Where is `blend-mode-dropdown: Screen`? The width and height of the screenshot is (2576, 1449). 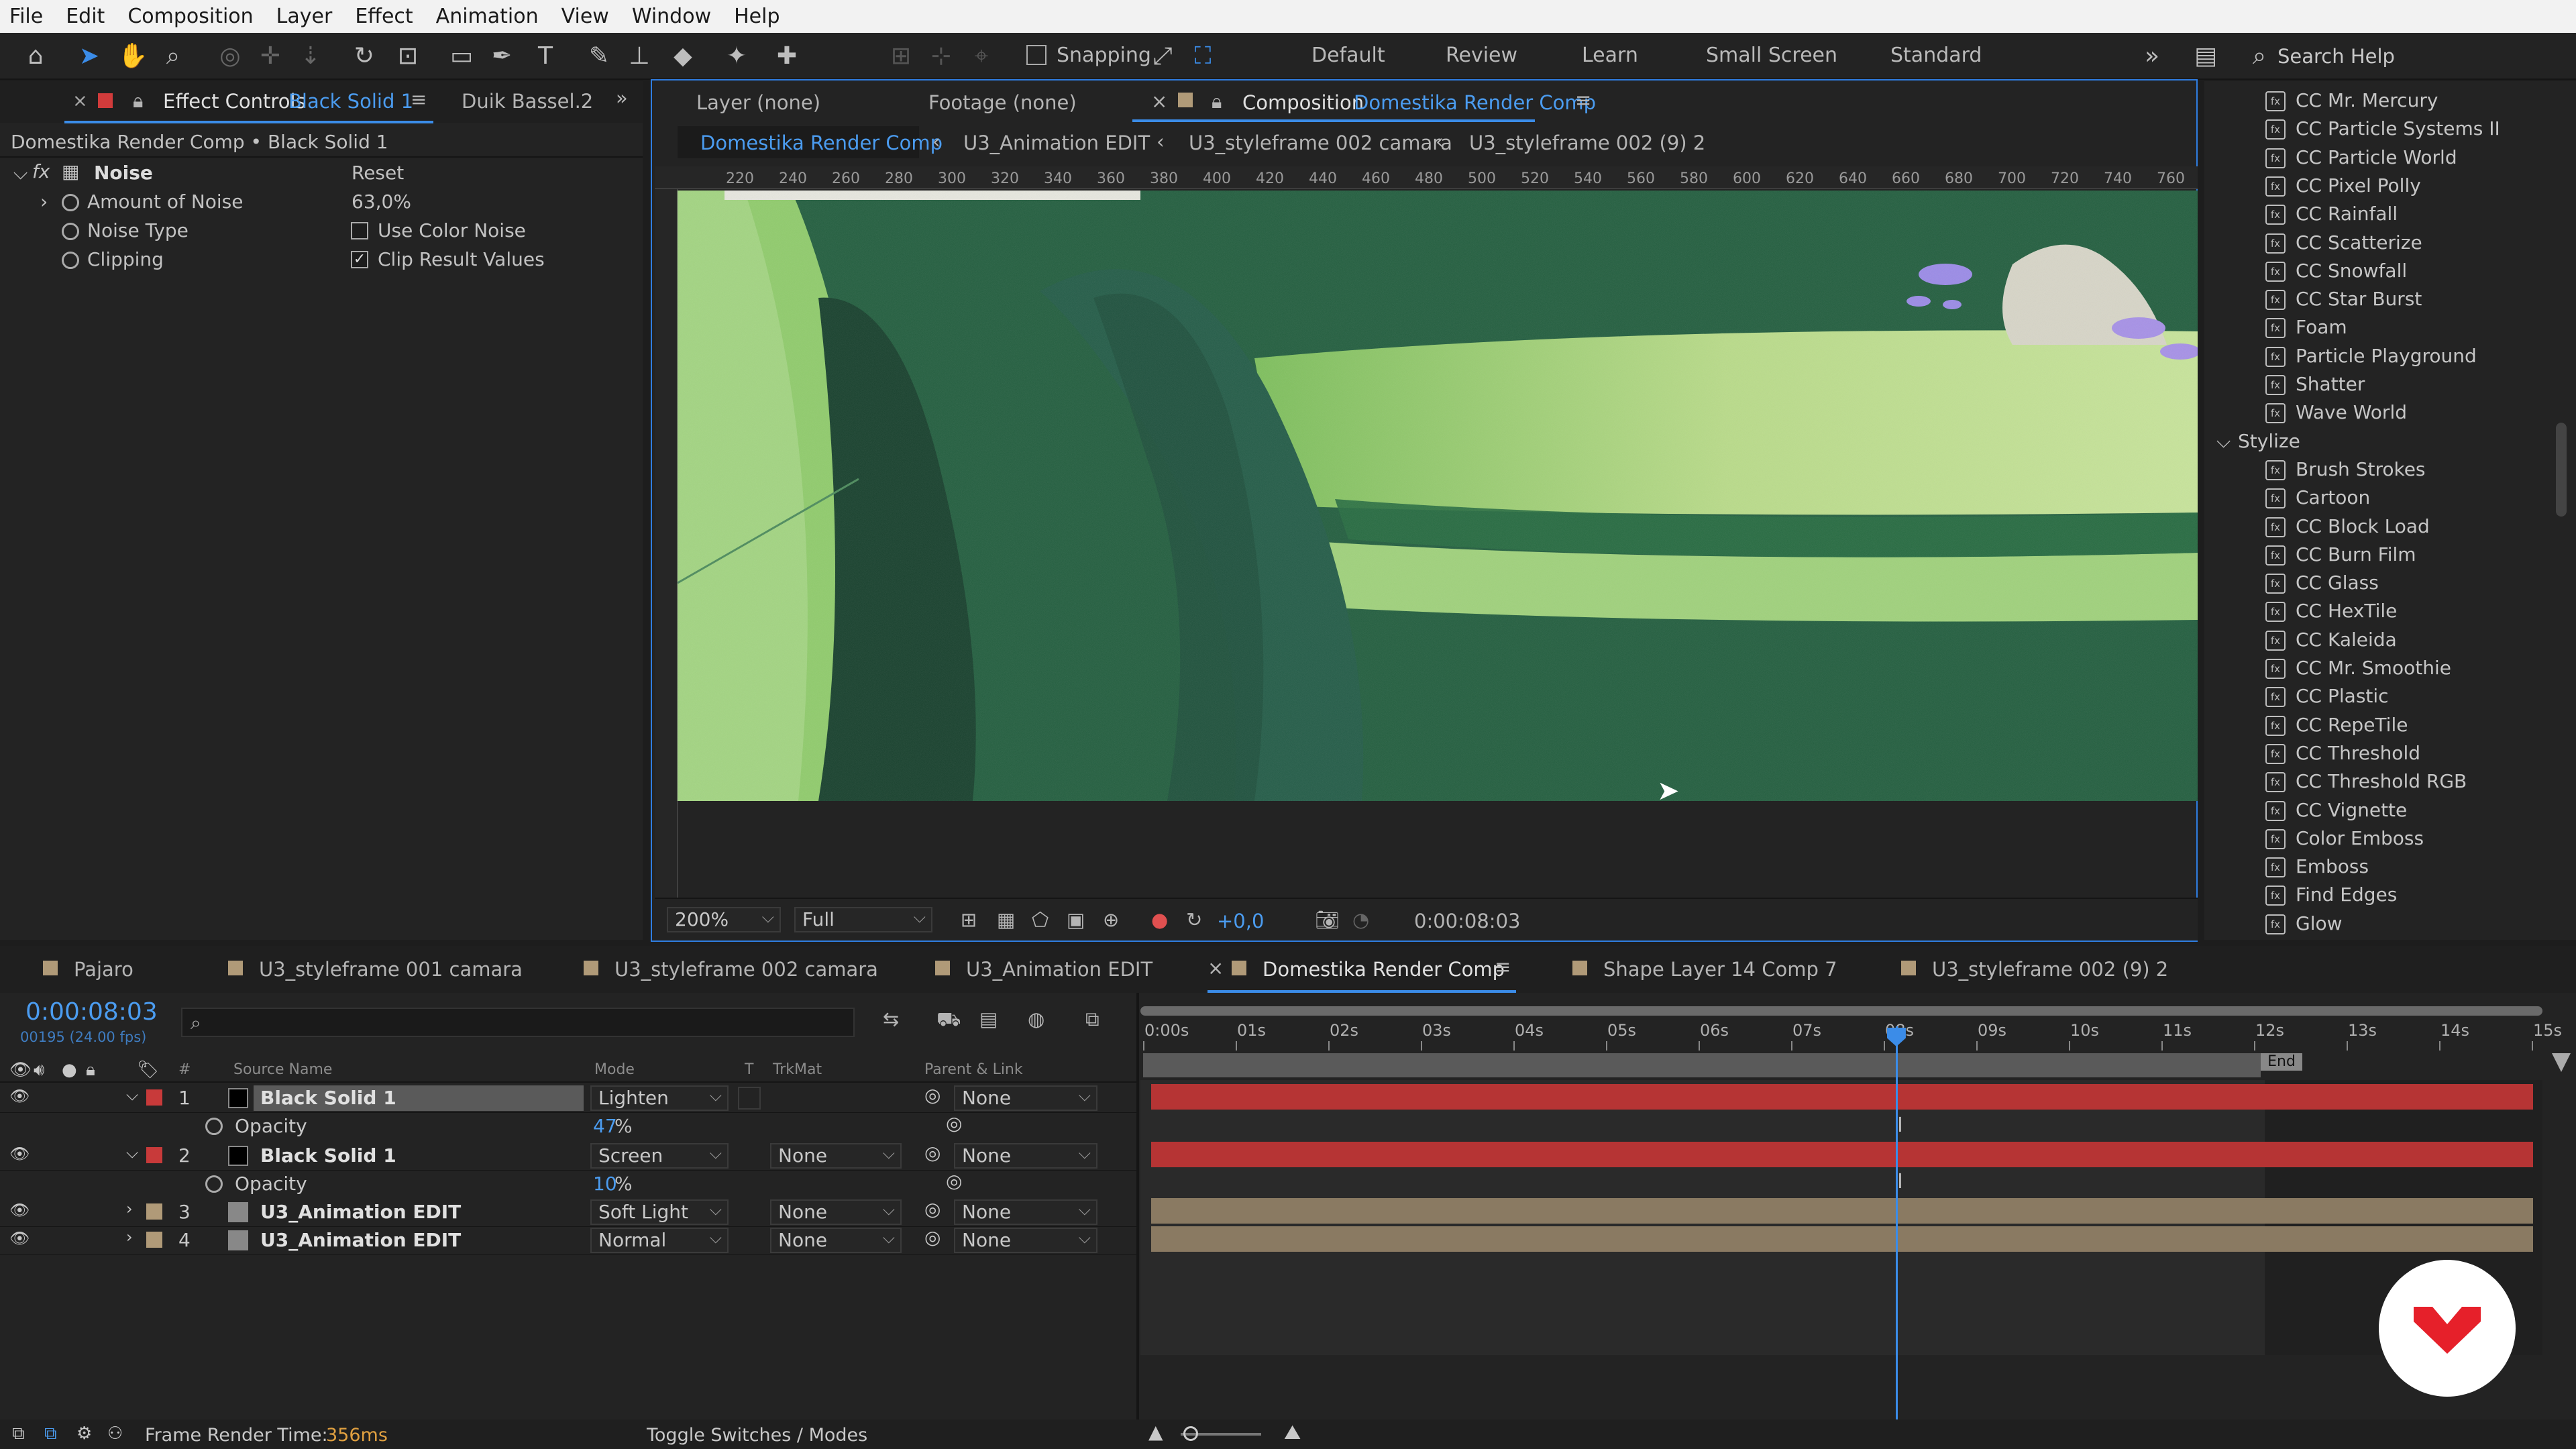 blend-mode-dropdown: Screen is located at coordinates (659, 1155).